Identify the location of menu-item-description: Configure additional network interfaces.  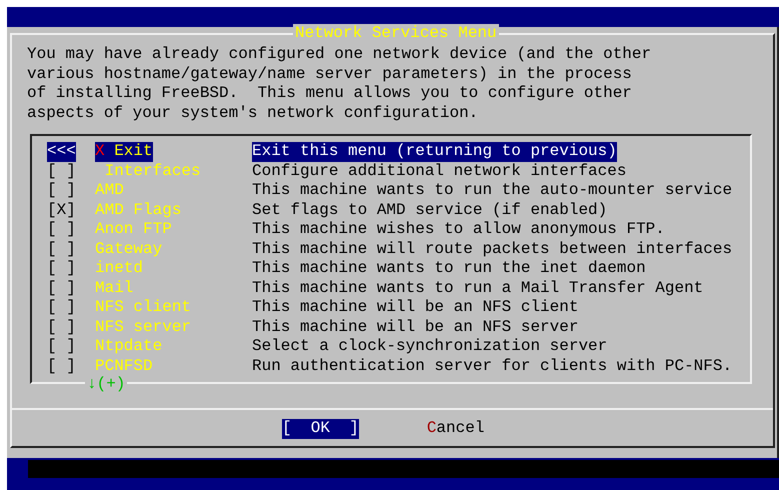
(439, 171).